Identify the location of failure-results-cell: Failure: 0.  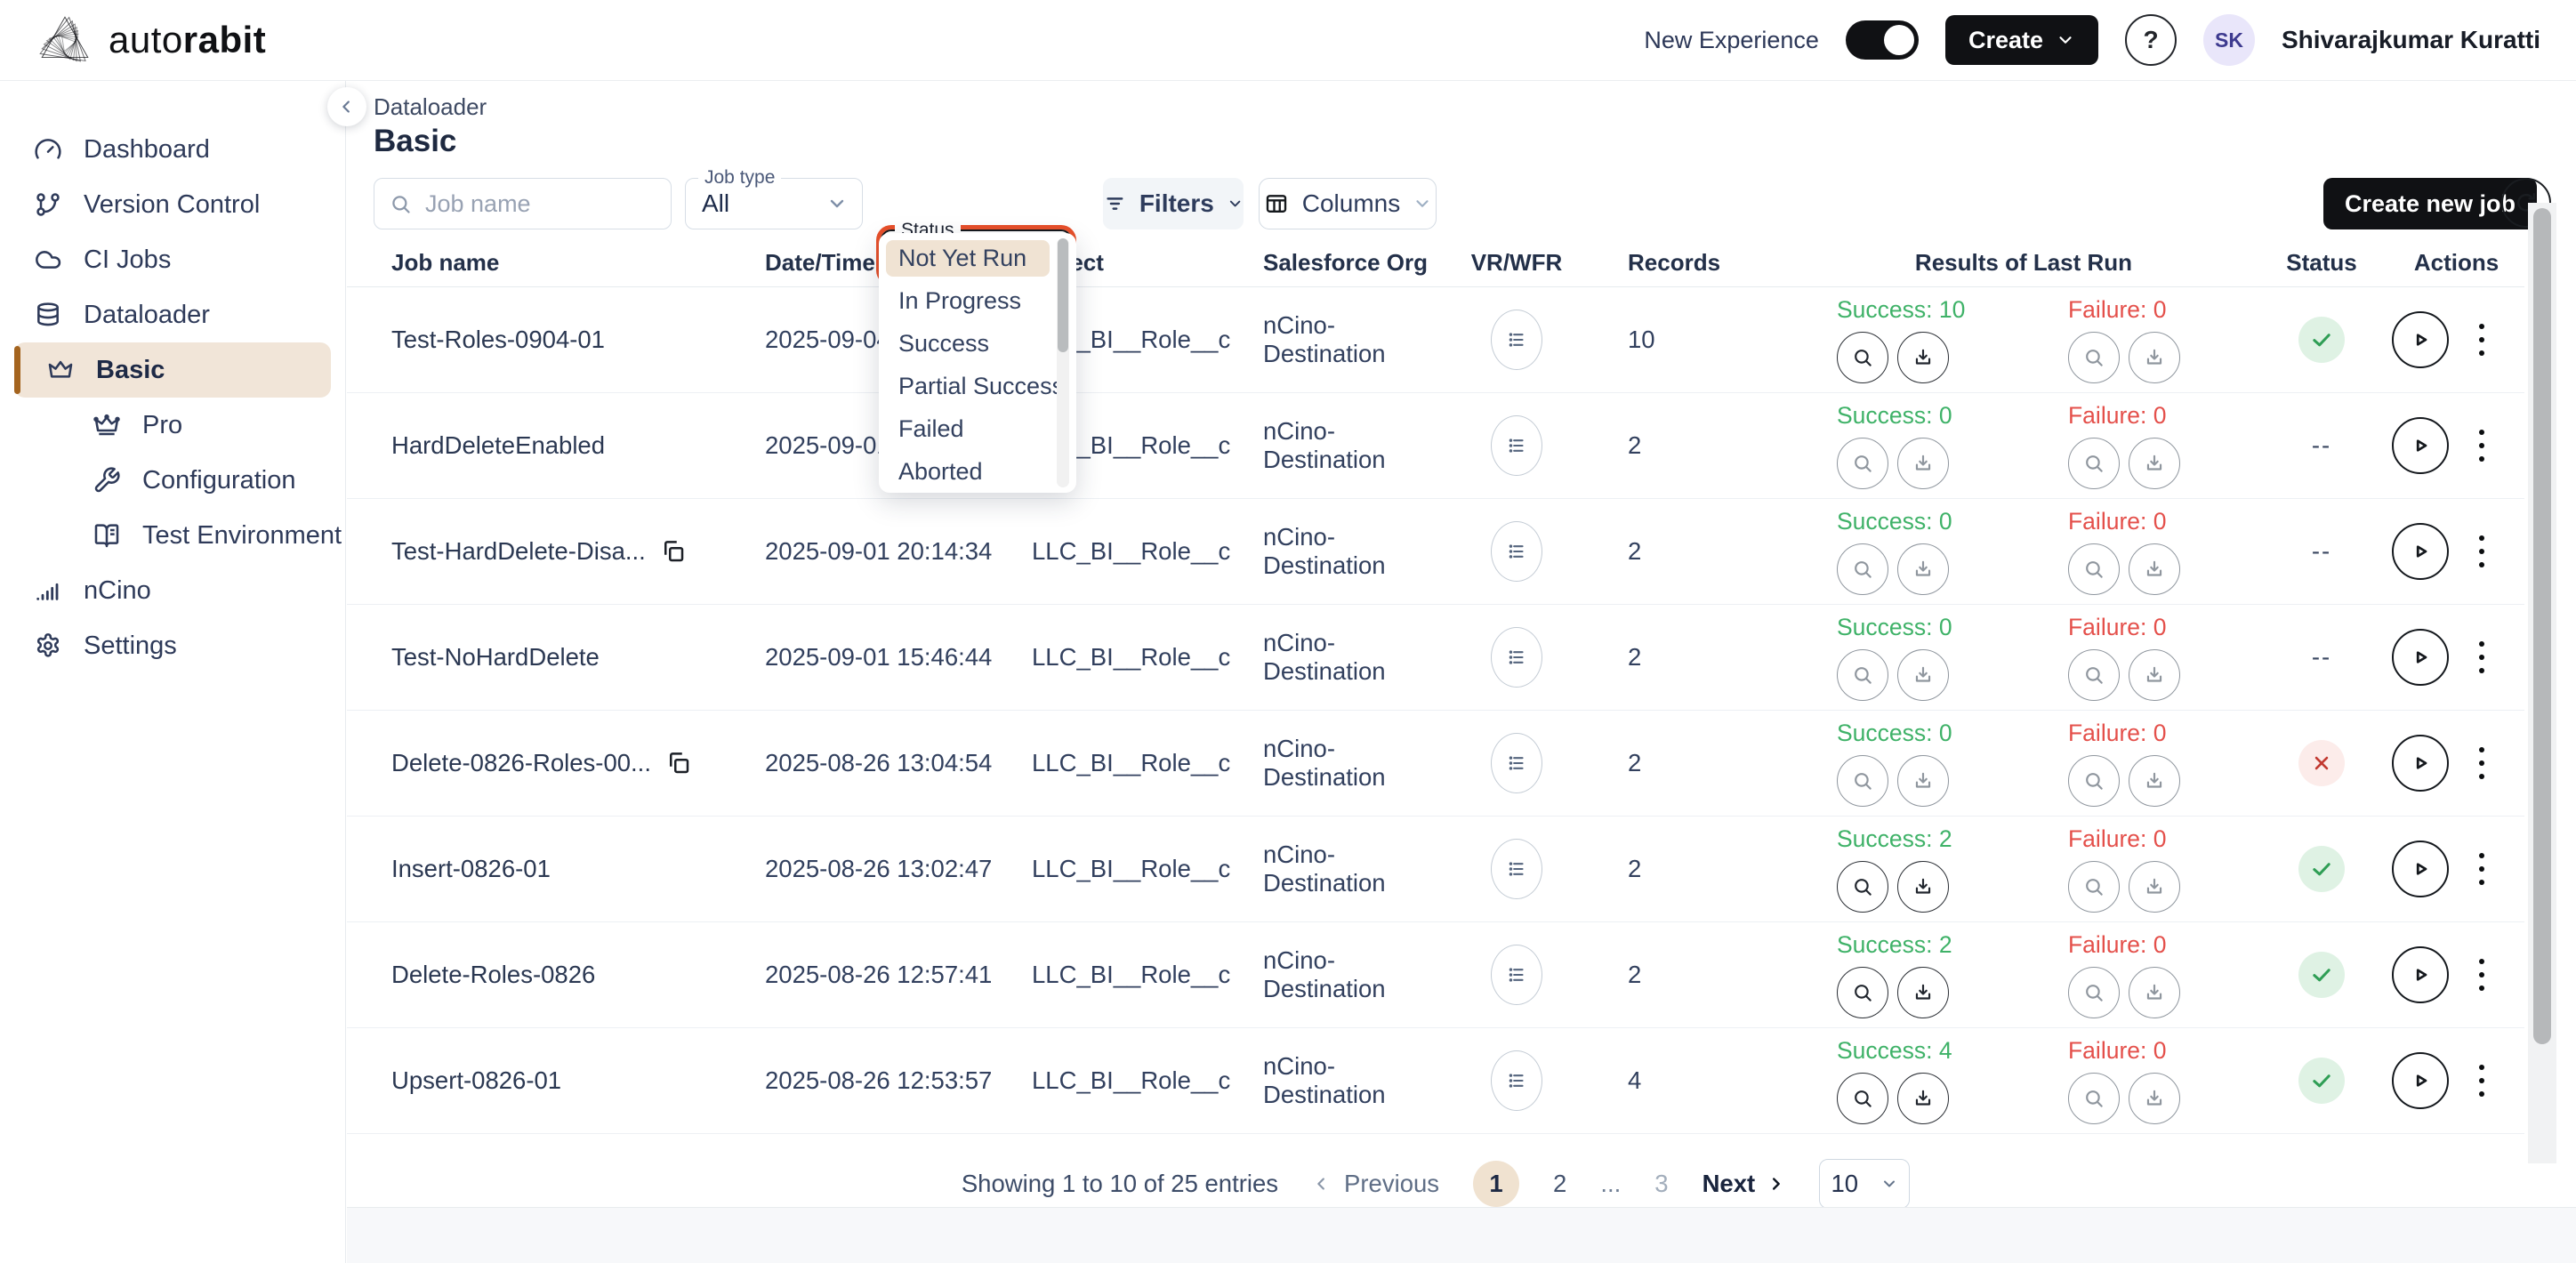
(2139, 974).